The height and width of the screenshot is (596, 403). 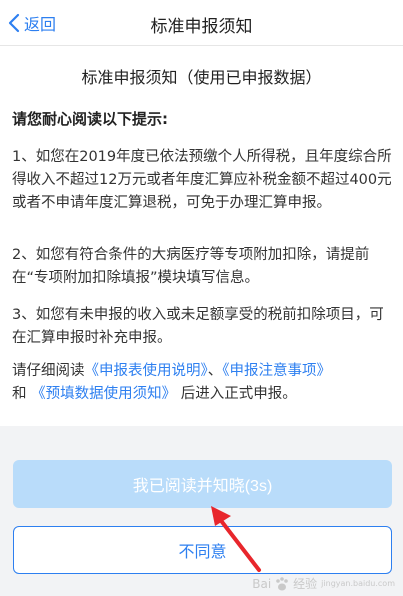 I want to click on link-form-instructions: 《申报表使用说明》, so click(x=146, y=371).